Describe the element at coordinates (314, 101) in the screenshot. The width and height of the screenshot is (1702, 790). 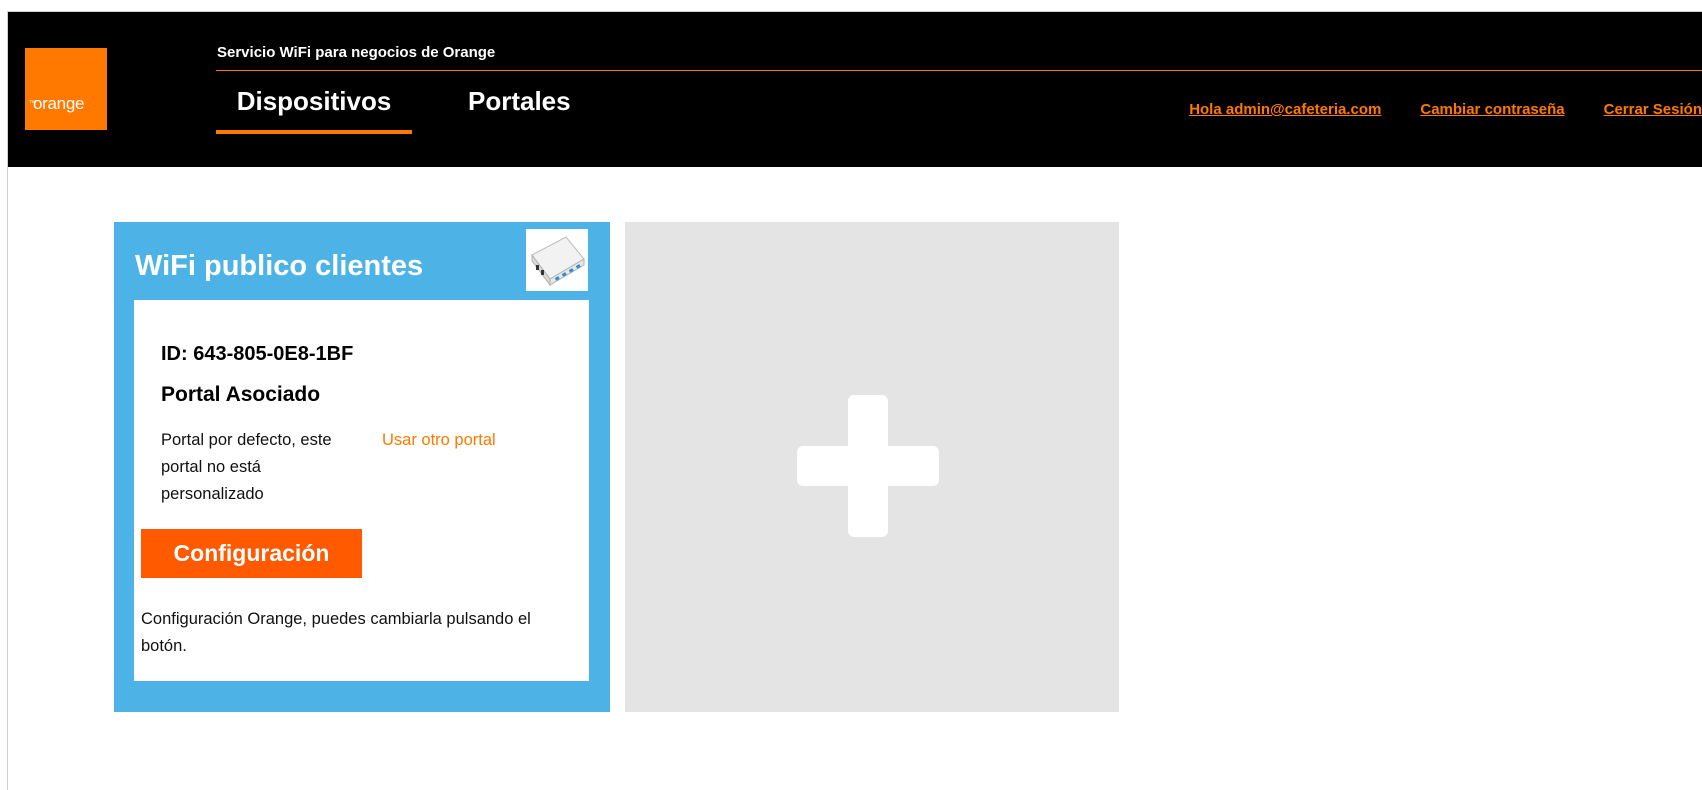
I see `tab-dispositivos-label: Dispositivos` at that location.